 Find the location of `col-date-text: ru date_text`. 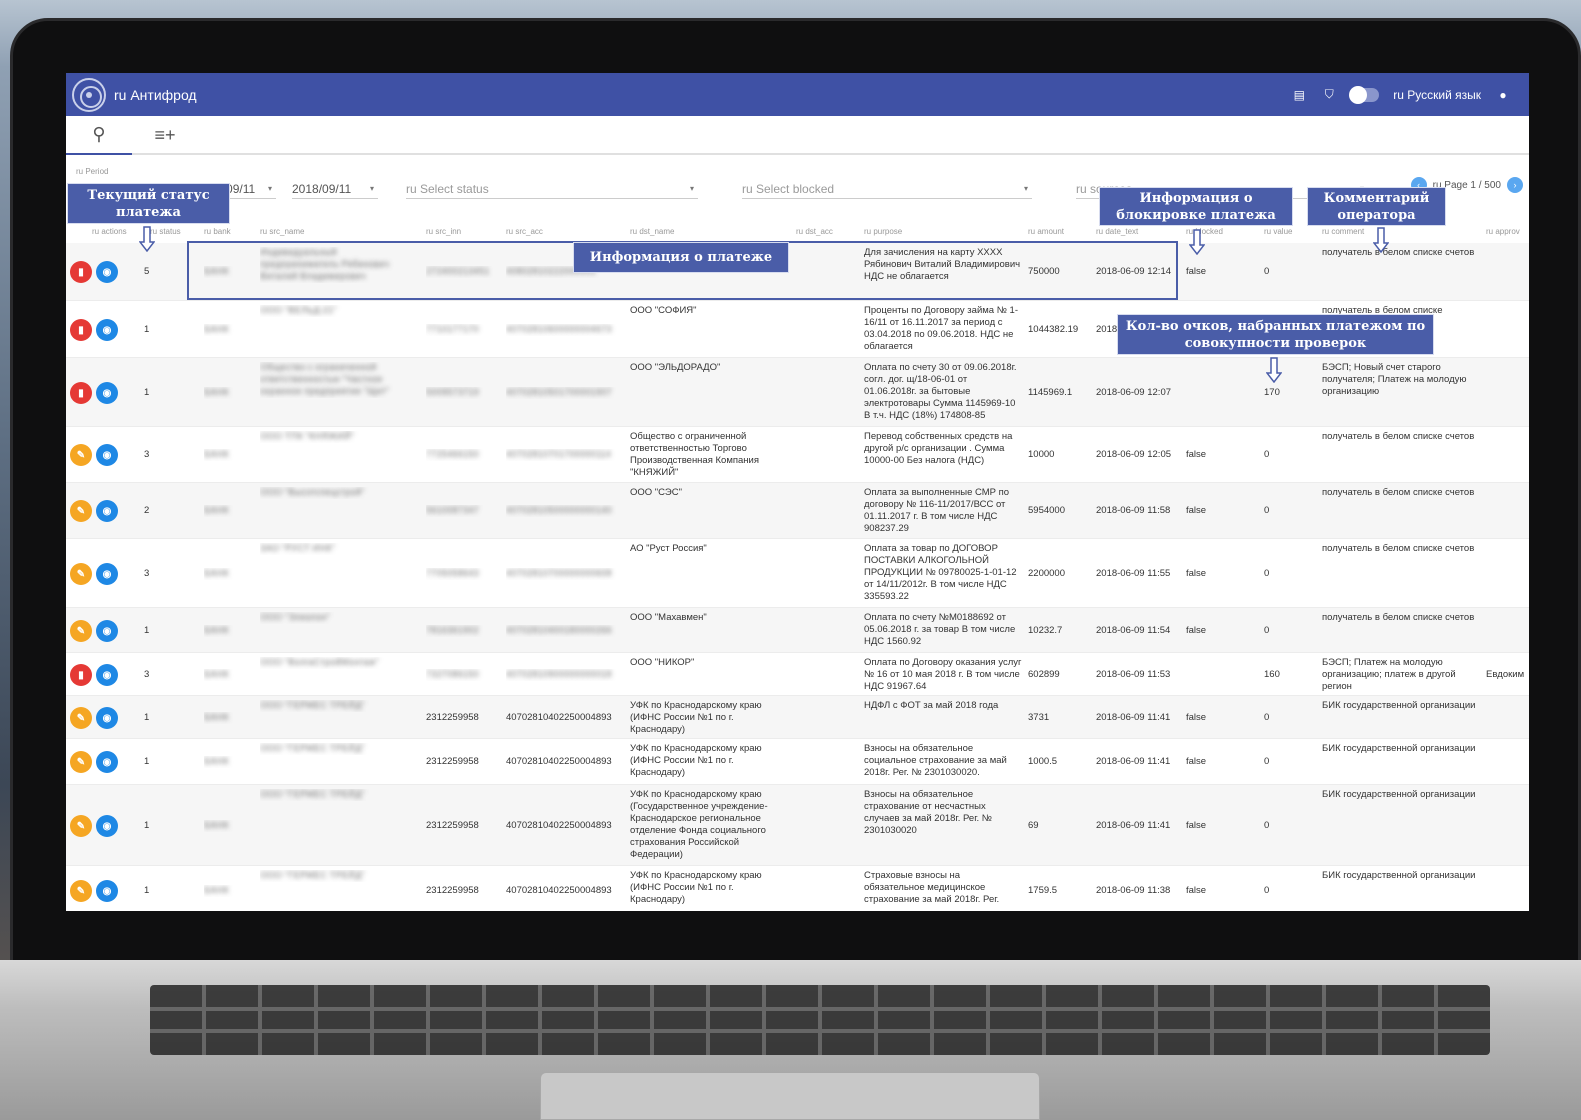

col-date-text: ru date_text is located at coordinates (1117, 231).